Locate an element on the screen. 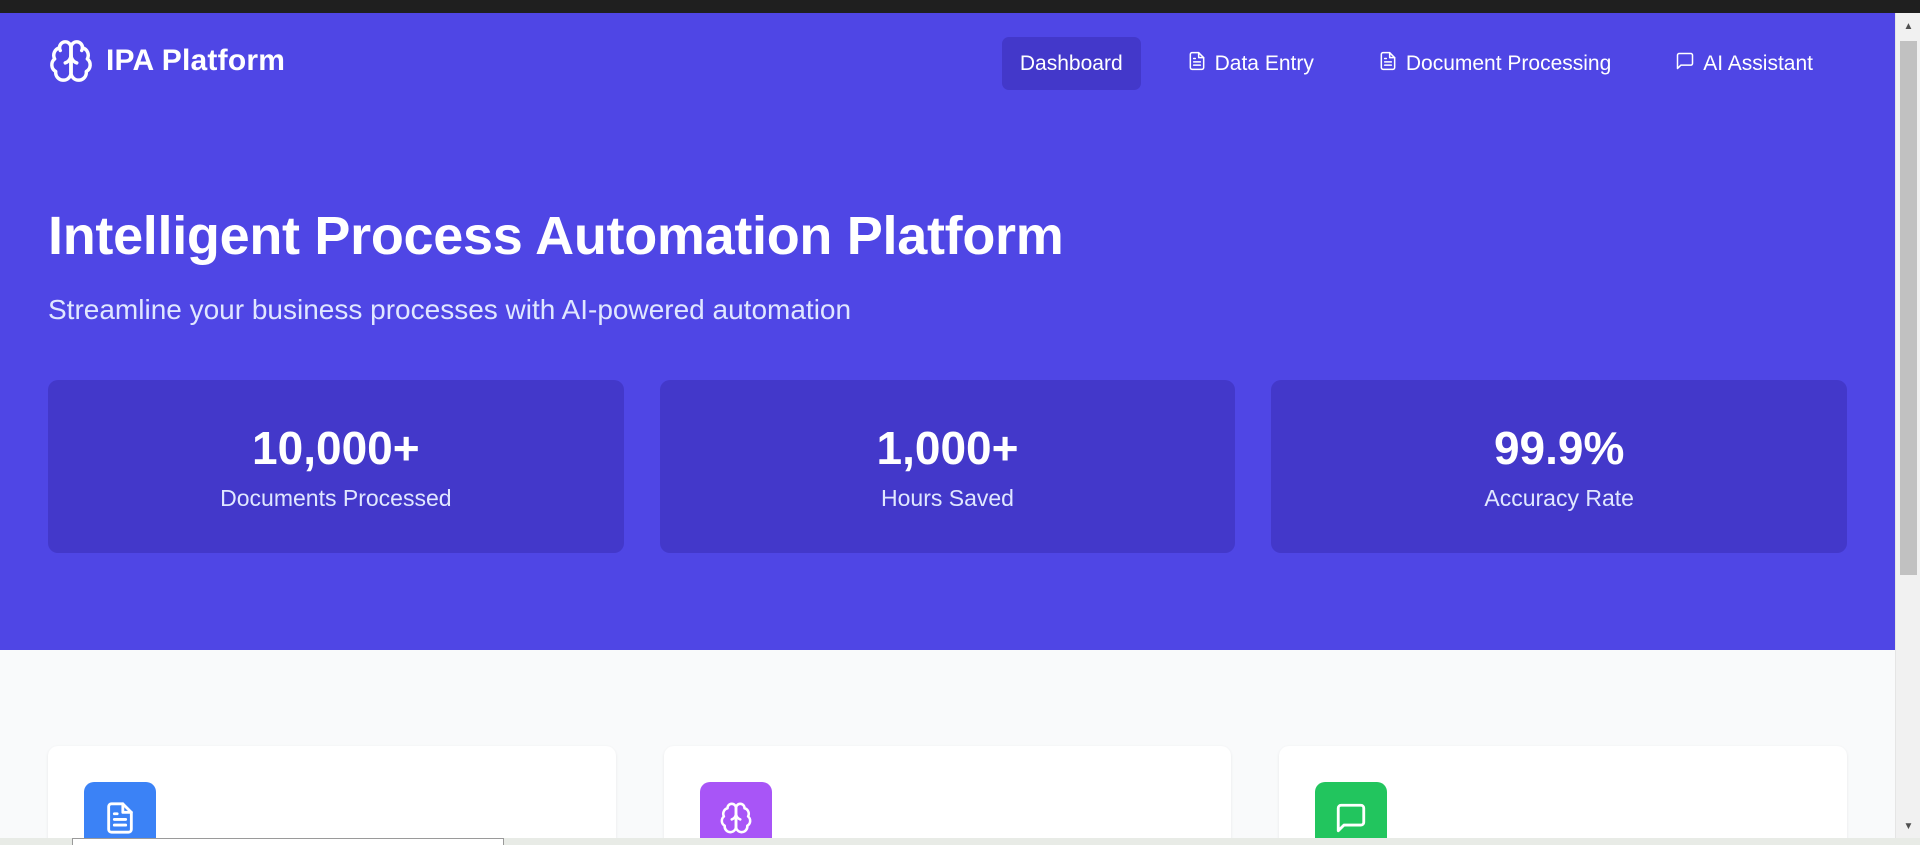  feature-card-document is located at coordinates (332, 792).